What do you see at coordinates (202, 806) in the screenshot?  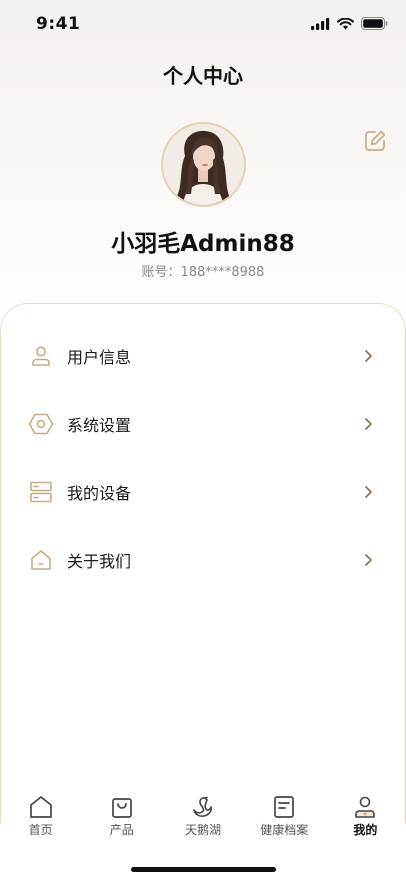 I see `swan-icon` at bounding box center [202, 806].